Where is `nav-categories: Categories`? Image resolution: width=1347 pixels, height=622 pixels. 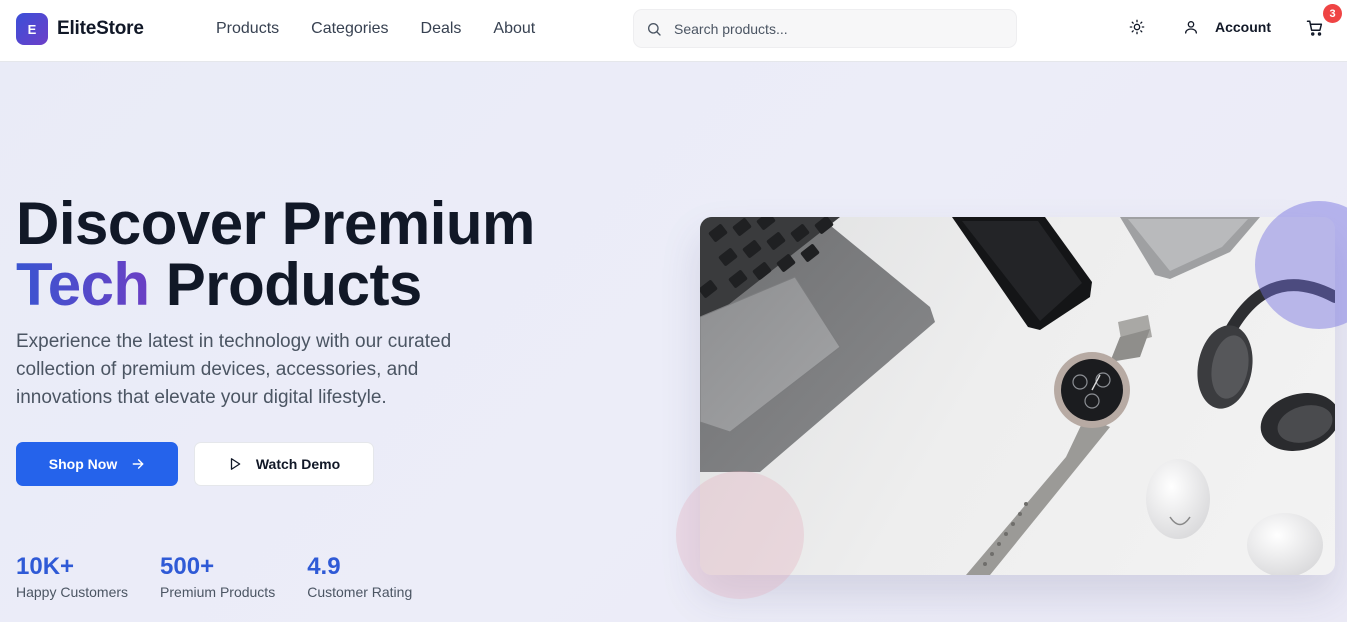 nav-categories: Categories is located at coordinates (349, 29).